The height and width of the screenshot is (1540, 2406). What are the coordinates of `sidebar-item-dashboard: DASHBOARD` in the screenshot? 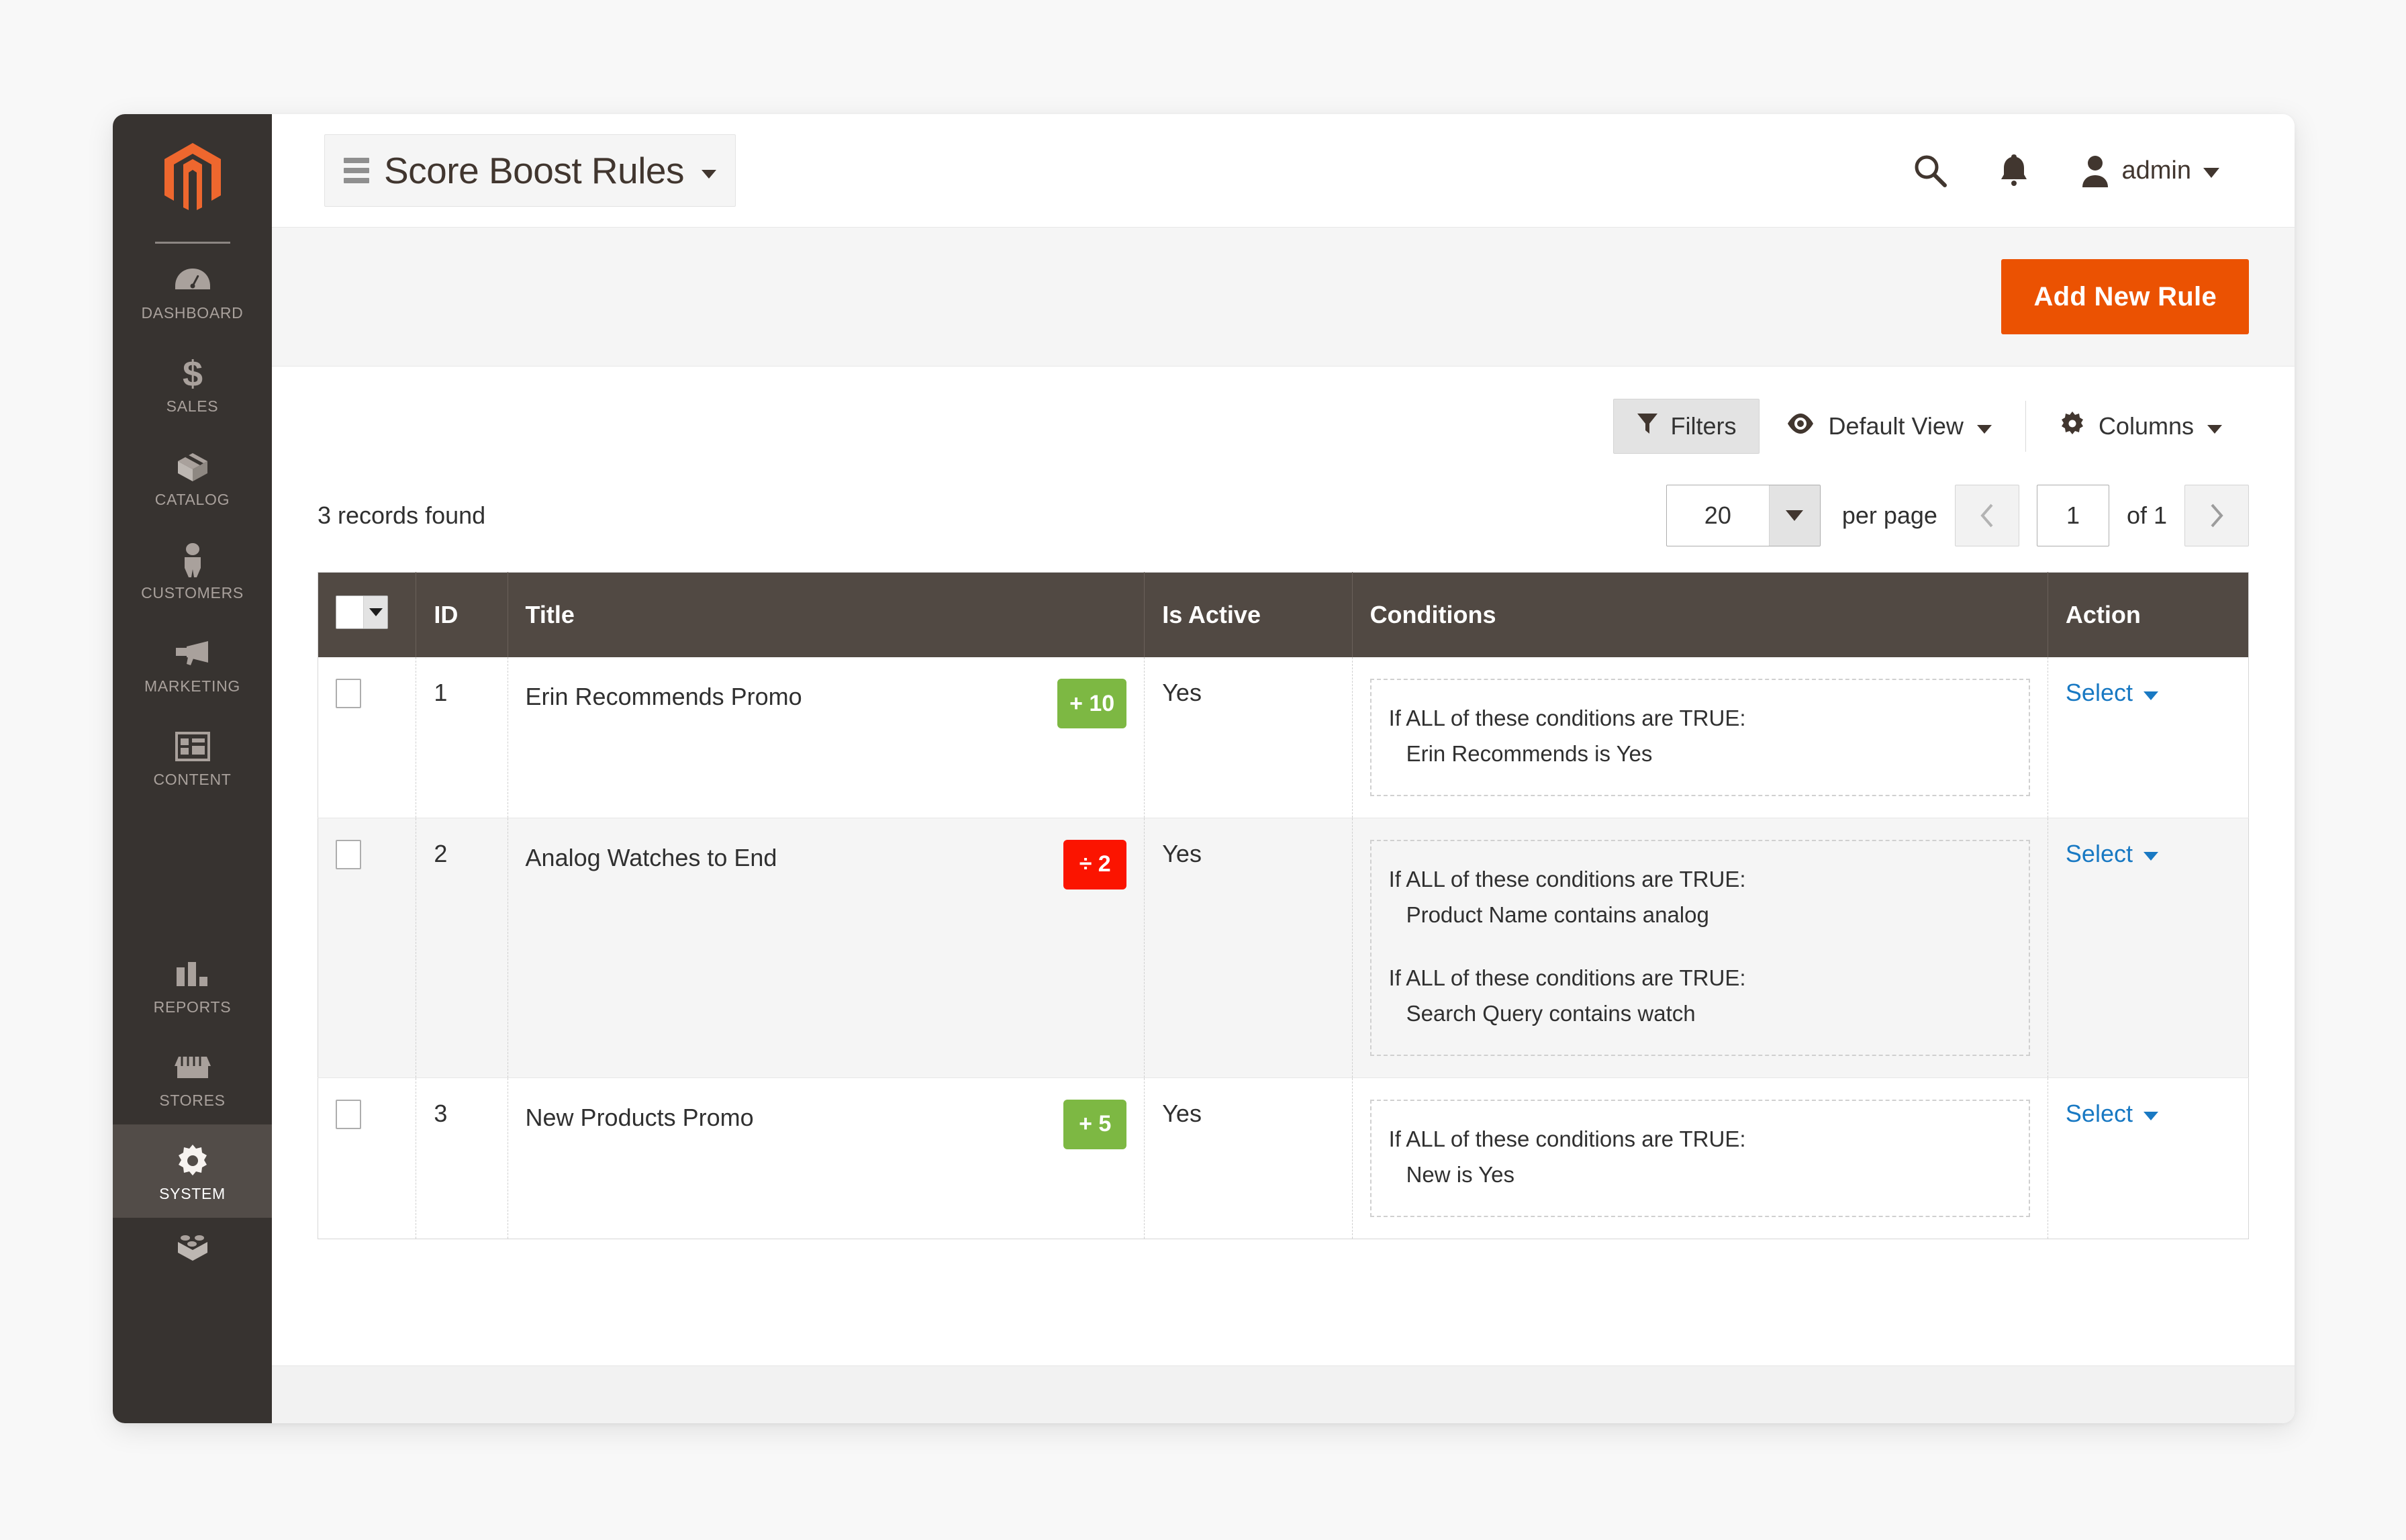 It's located at (193, 290).